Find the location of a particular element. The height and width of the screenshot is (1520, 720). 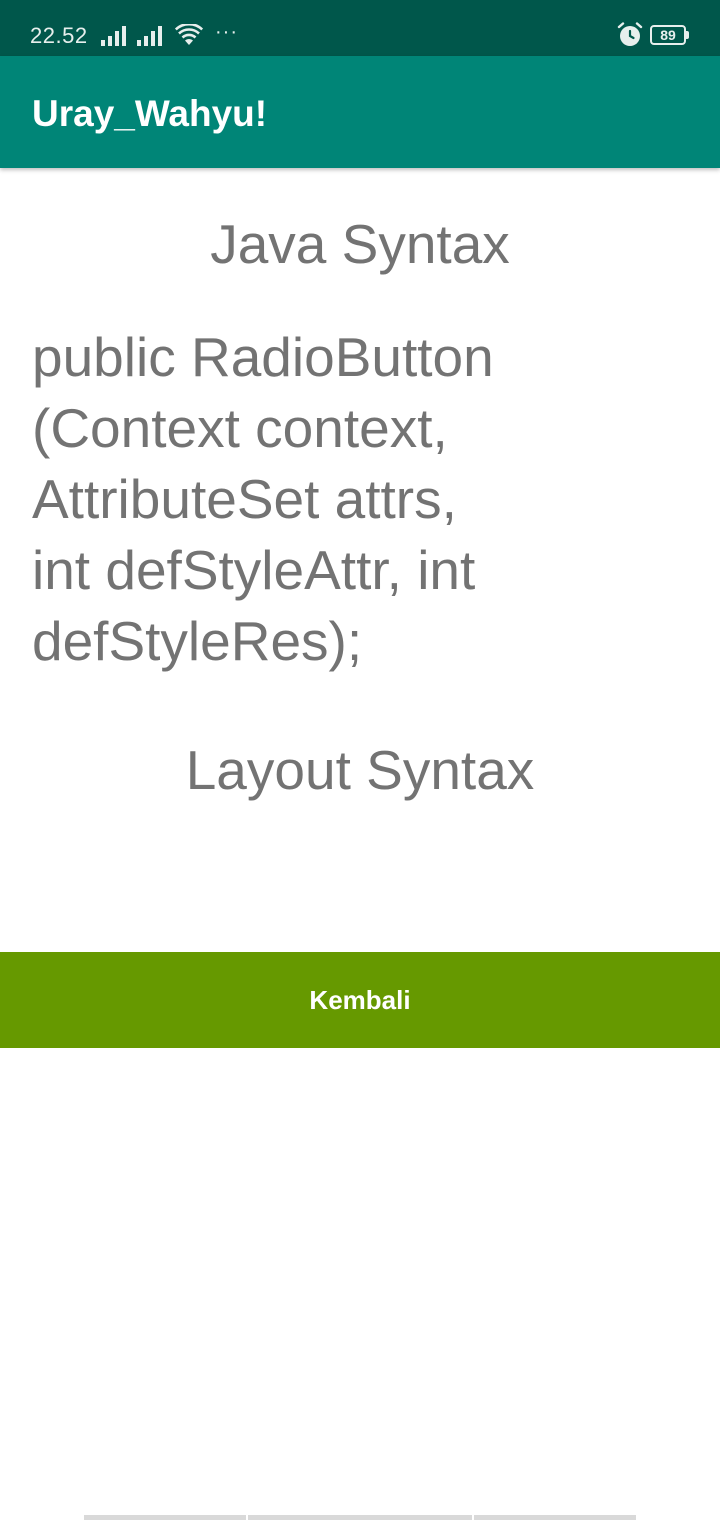

gesture-bar-left is located at coordinates (165, 1517).